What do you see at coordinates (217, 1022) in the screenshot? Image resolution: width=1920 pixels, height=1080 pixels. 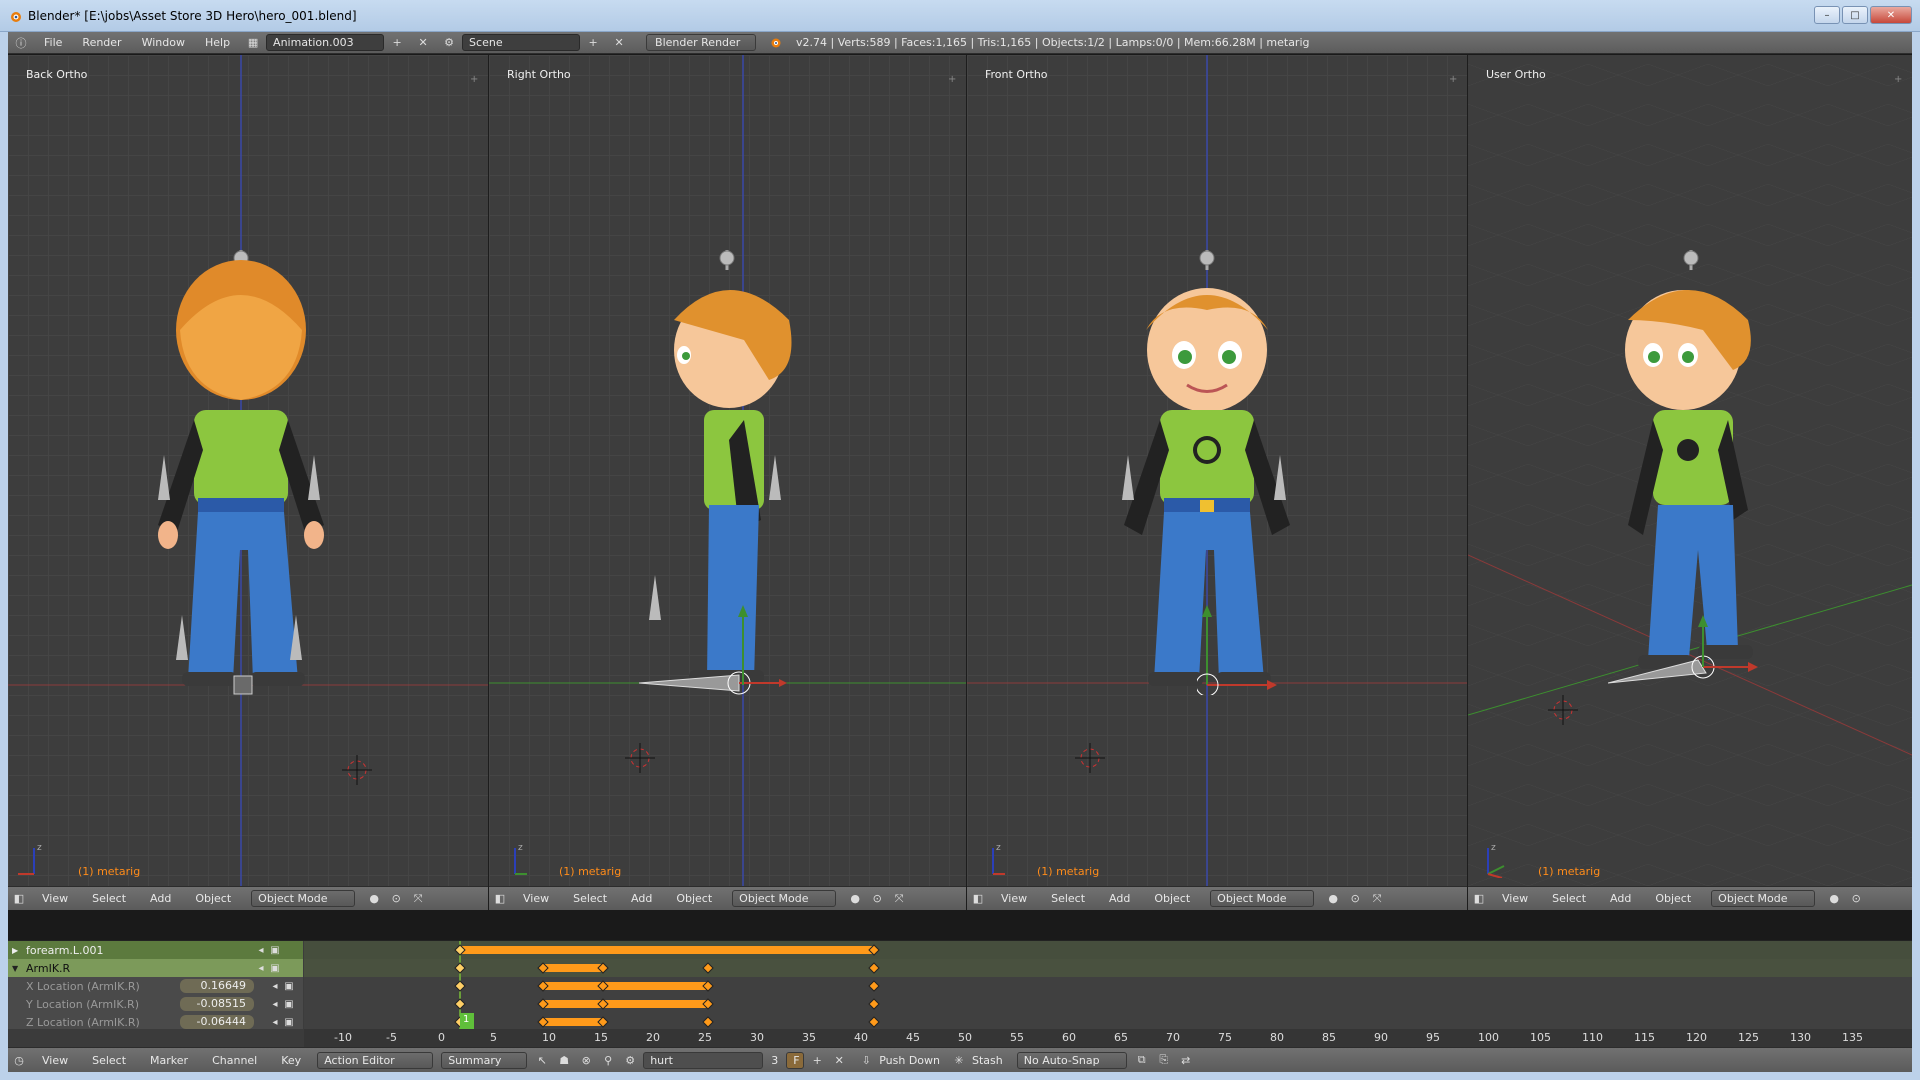 I see `channel-value-field: -0.06444` at bounding box center [217, 1022].